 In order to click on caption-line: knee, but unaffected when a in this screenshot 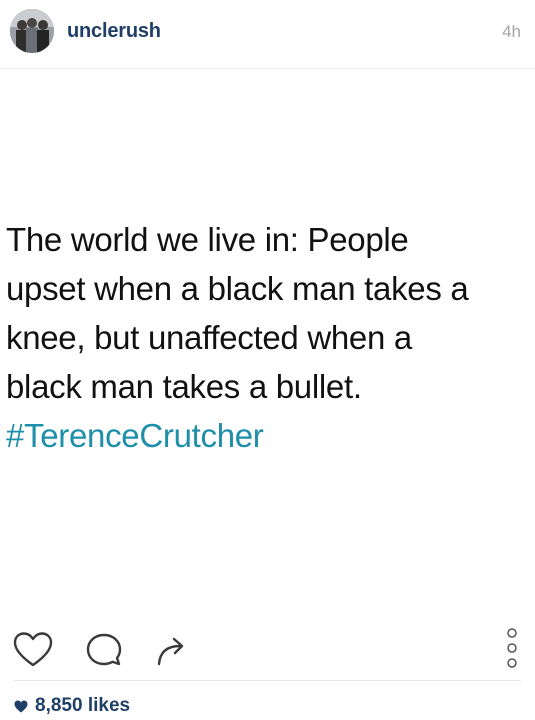, I will do `click(209, 337)`.